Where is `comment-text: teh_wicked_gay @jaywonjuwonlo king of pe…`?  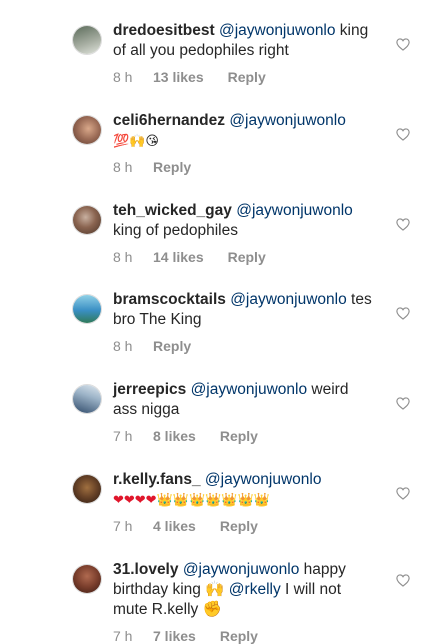
comment-text: teh_wicked_gay @jaywonjuwonlo king of pe… is located at coordinates (244, 221).